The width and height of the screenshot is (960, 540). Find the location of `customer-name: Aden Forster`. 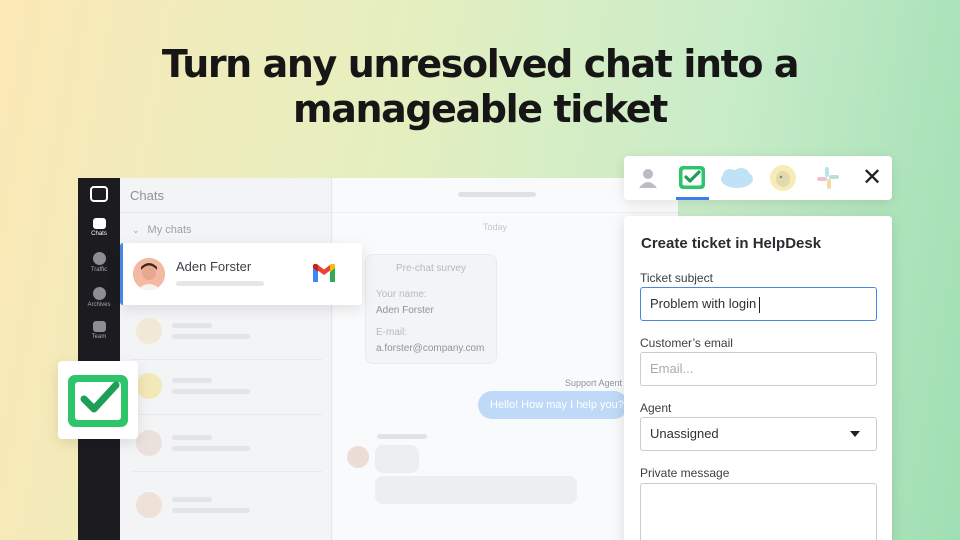

customer-name: Aden Forster is located at coordinates (214, 266).